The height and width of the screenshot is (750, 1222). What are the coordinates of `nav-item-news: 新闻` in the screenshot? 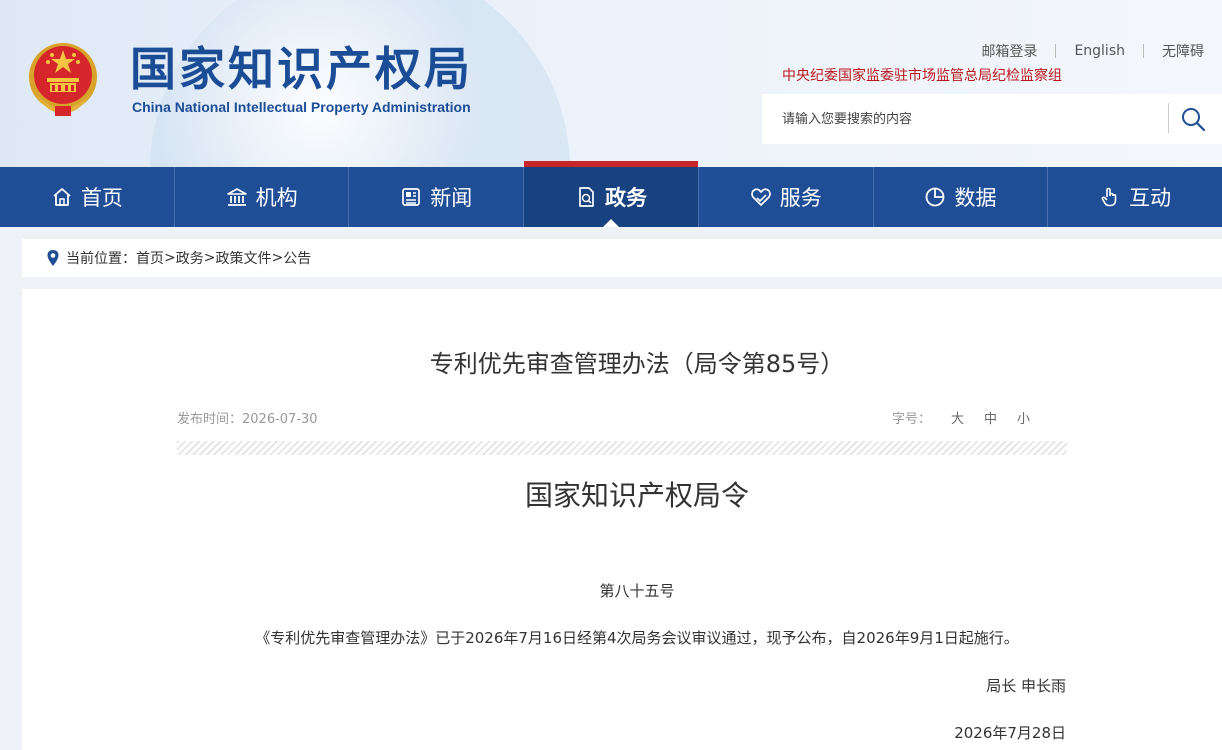 It's located at (437, 197).